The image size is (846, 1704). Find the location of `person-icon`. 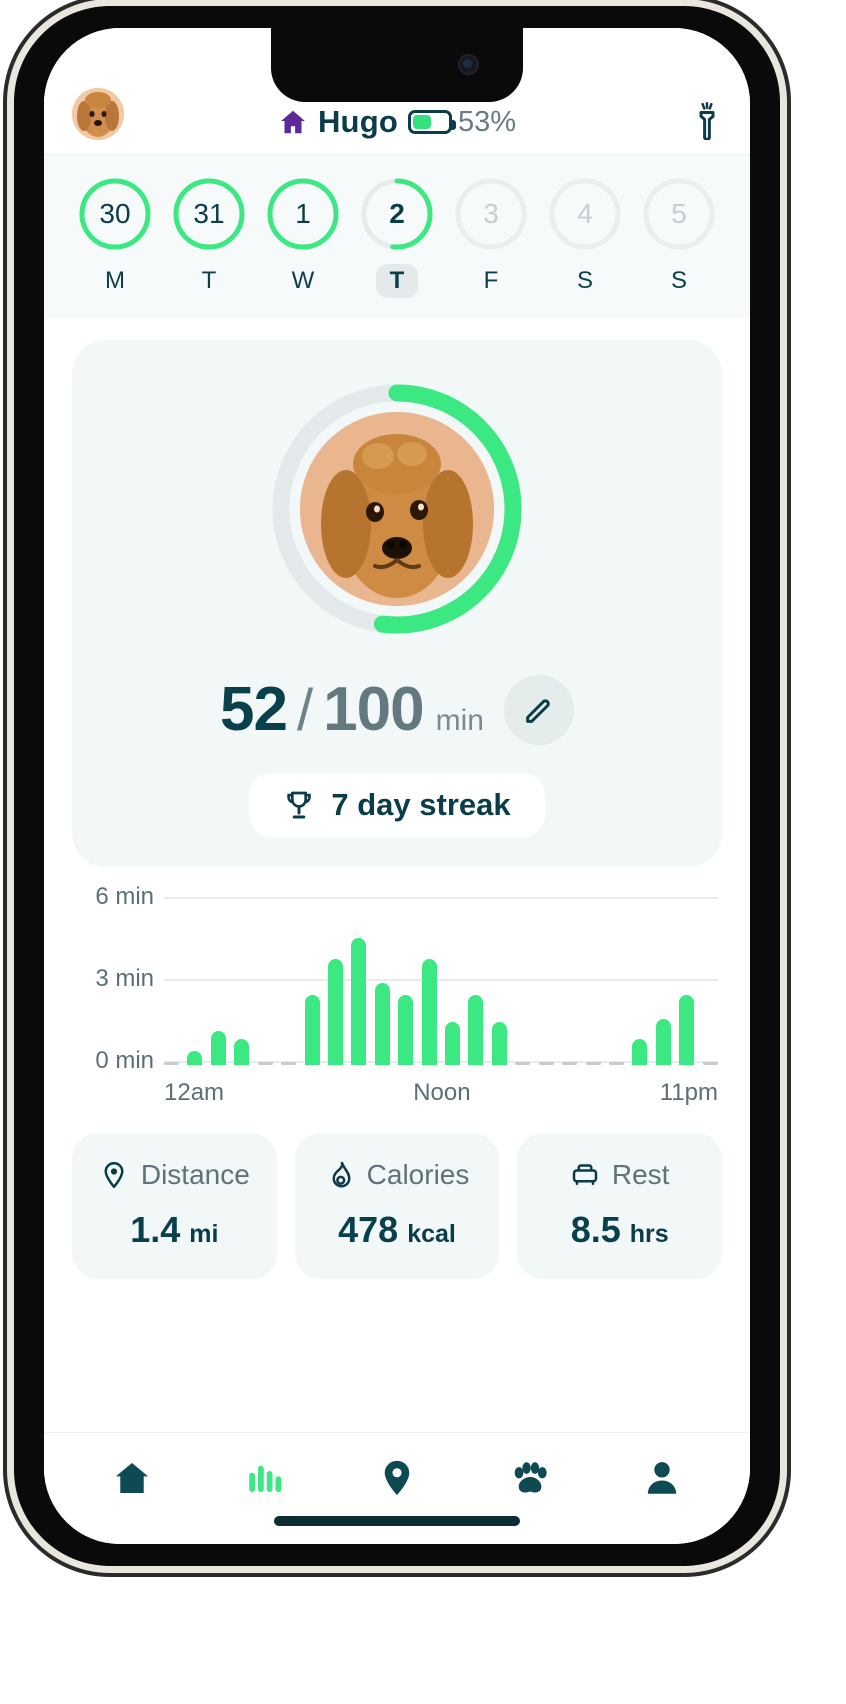

person-icon is located at coordinates (661, 1477).